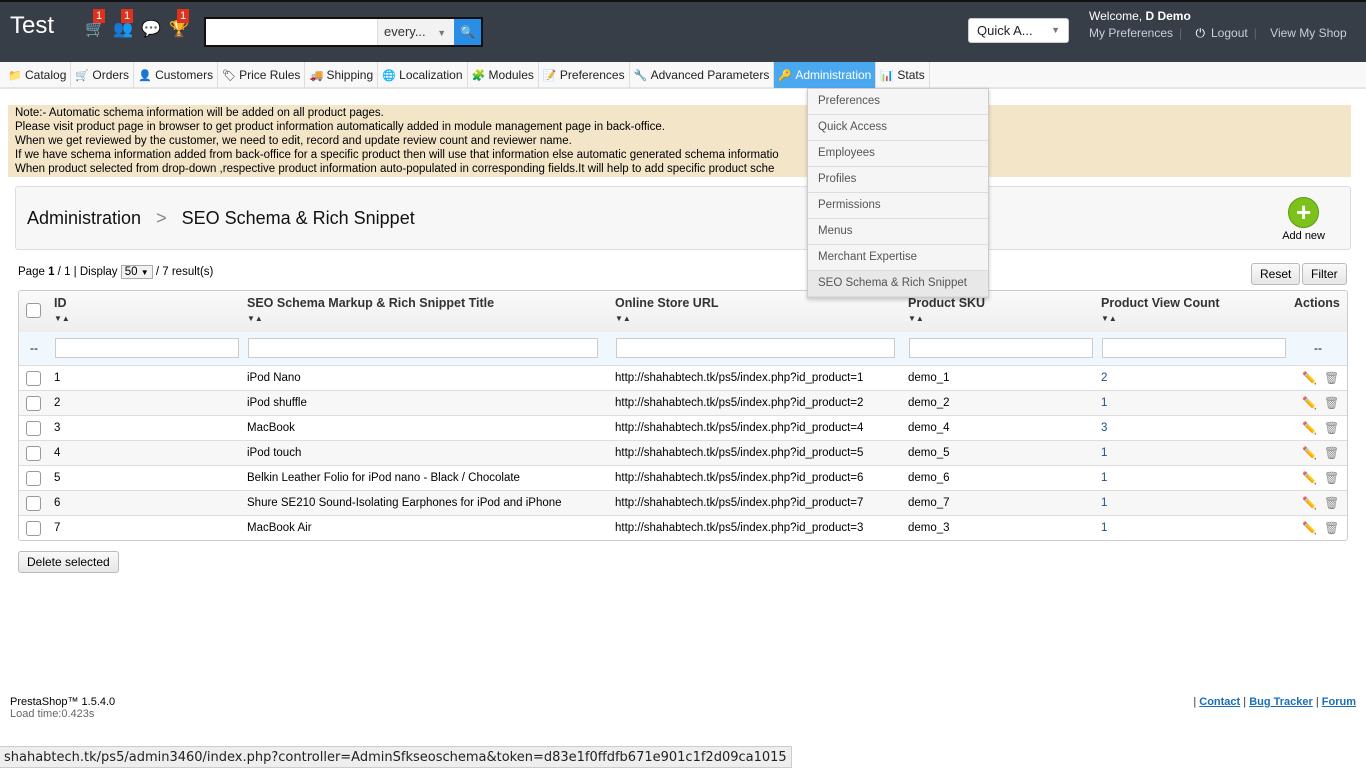  Describe the element at coordinates (95, 272) in the screenshot. I see `display-label: | Display` at that location.